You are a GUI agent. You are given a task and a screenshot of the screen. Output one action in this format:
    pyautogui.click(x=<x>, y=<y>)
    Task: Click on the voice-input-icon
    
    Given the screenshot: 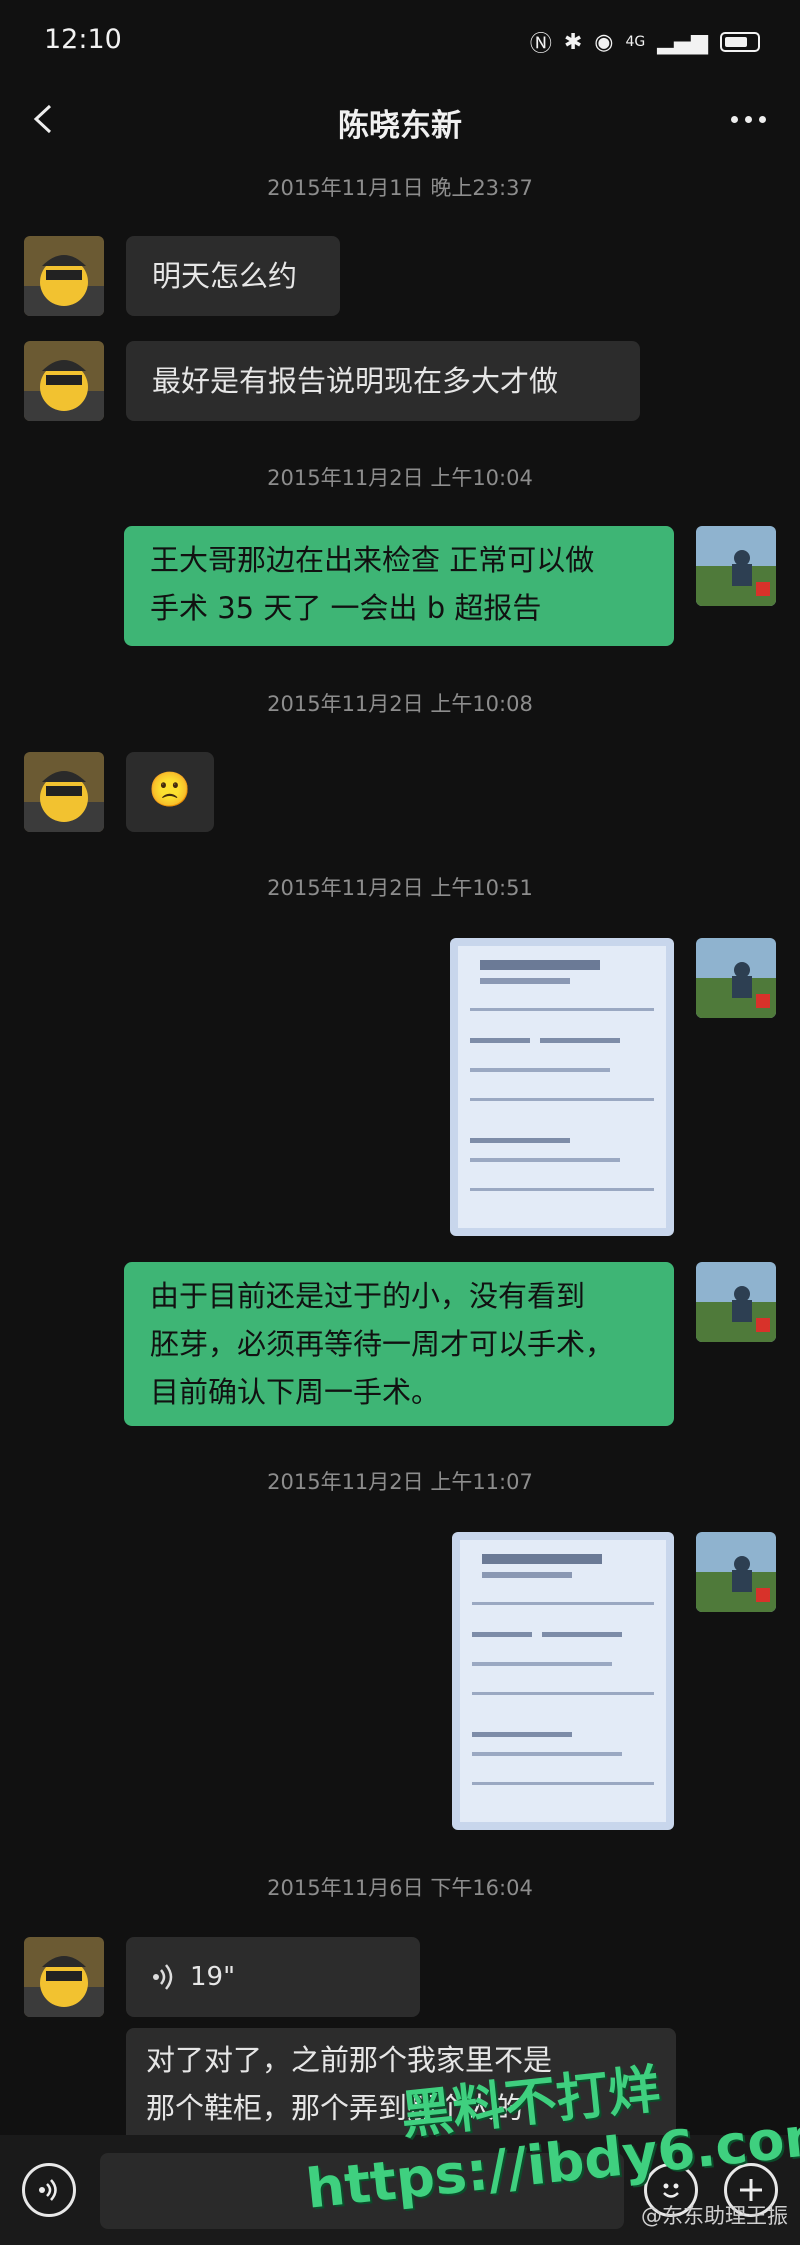 What is the action you would take?
    pyautogui.click(x=48, y=2190)
    